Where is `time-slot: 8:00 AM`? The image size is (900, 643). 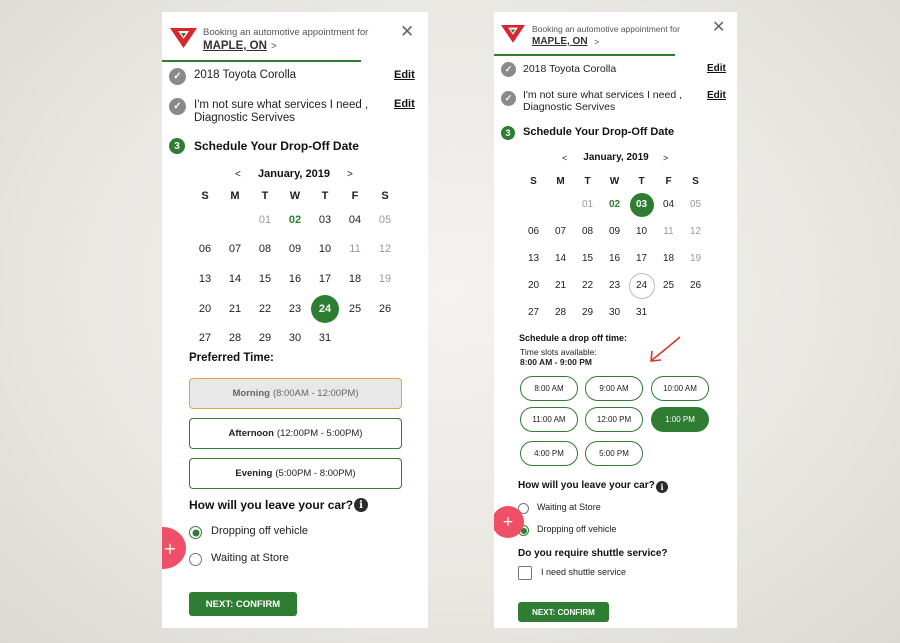 time-slot: 8:00 AM is located at coordinates (549, 388).